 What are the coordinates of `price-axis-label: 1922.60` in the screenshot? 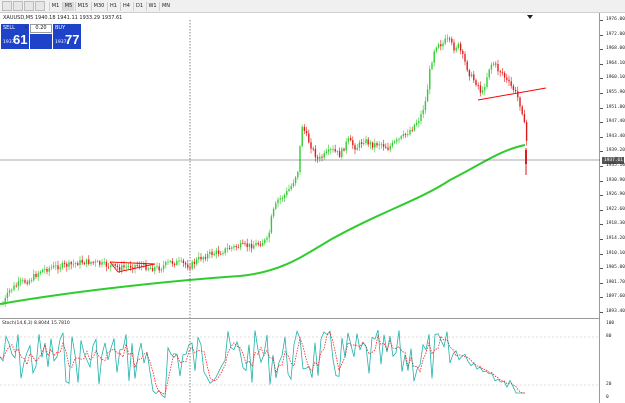 It's located at (615, 209).